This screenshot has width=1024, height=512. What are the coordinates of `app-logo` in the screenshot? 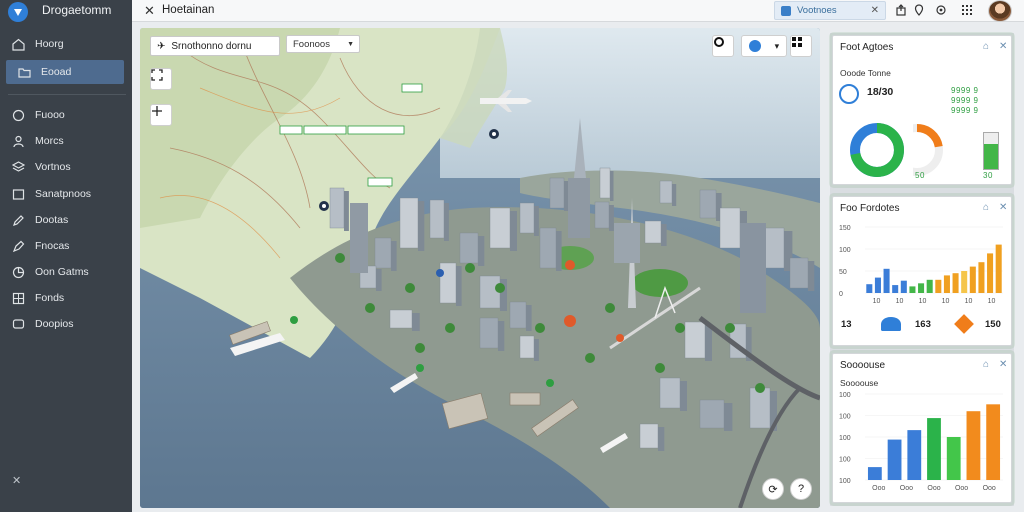 It's located at (18, 12).